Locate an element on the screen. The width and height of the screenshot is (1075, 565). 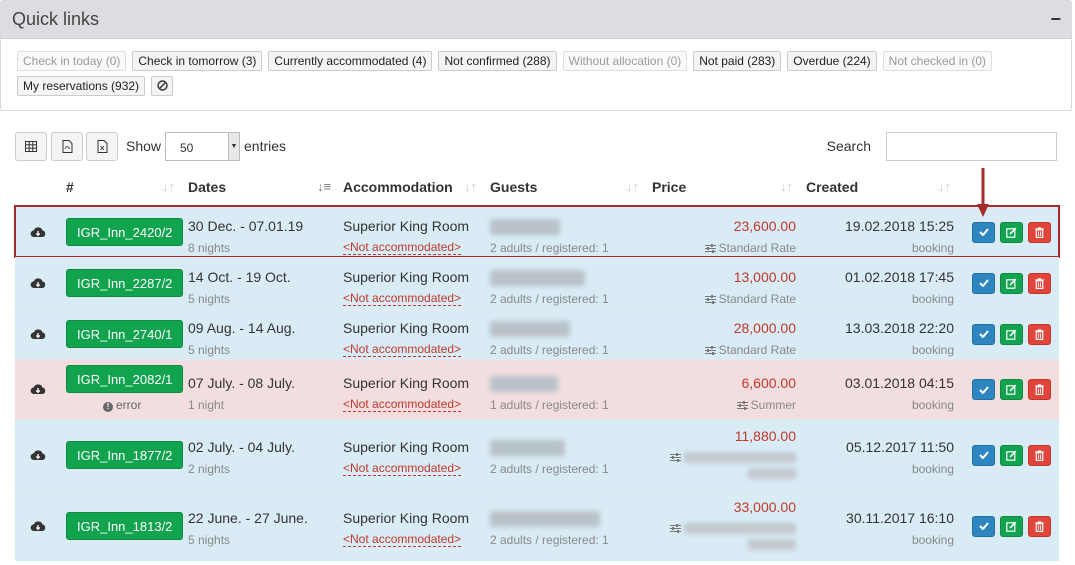
edit-icon is located at coordinates (1011, 232).